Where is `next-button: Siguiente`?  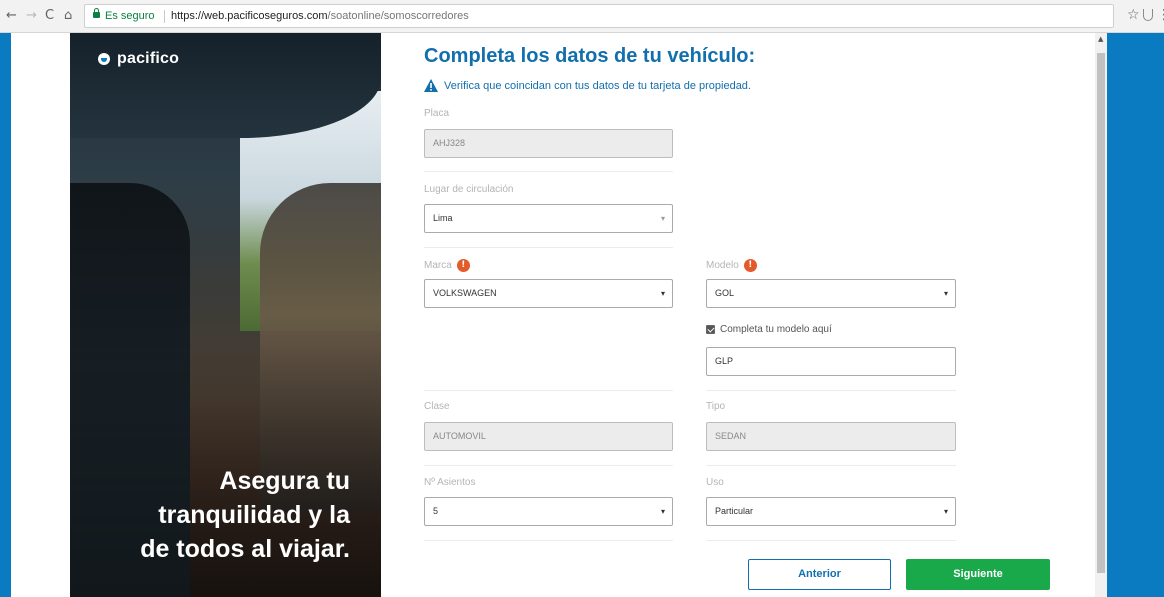 next-button: Siguiente is located at coordinates (978, 574).